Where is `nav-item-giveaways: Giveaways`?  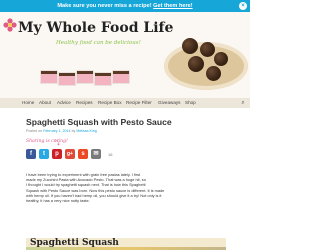
nav-item-giveaways: Giveaways is located at coordinates (169, 103).